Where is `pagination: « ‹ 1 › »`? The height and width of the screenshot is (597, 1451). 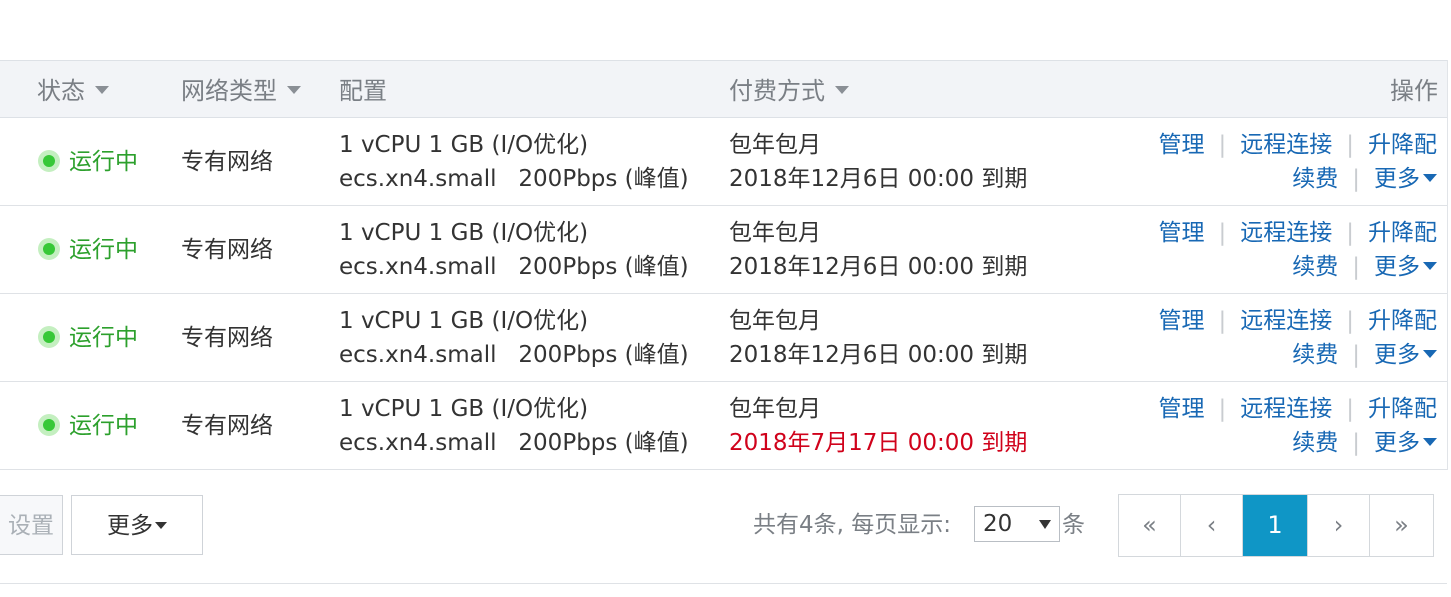
pagination: « ‹ 1 › » is located at coordinates (1276, 525).